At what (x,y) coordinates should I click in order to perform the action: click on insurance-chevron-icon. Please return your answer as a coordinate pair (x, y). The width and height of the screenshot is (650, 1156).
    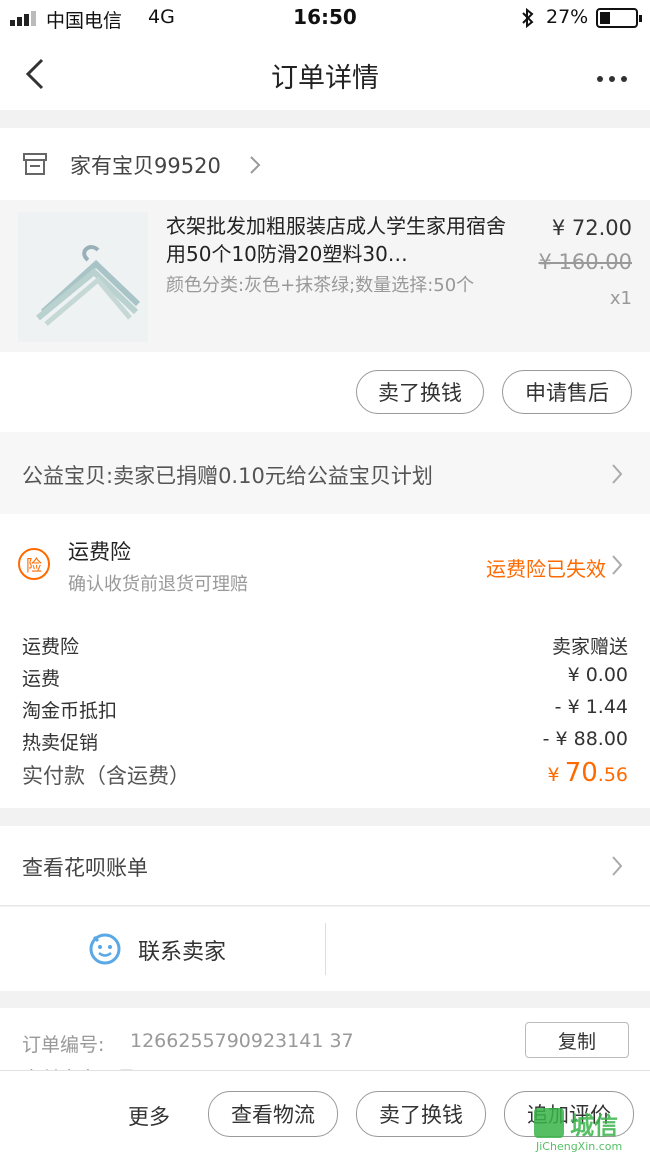
    Looking at the image, I should click on (617, 565).